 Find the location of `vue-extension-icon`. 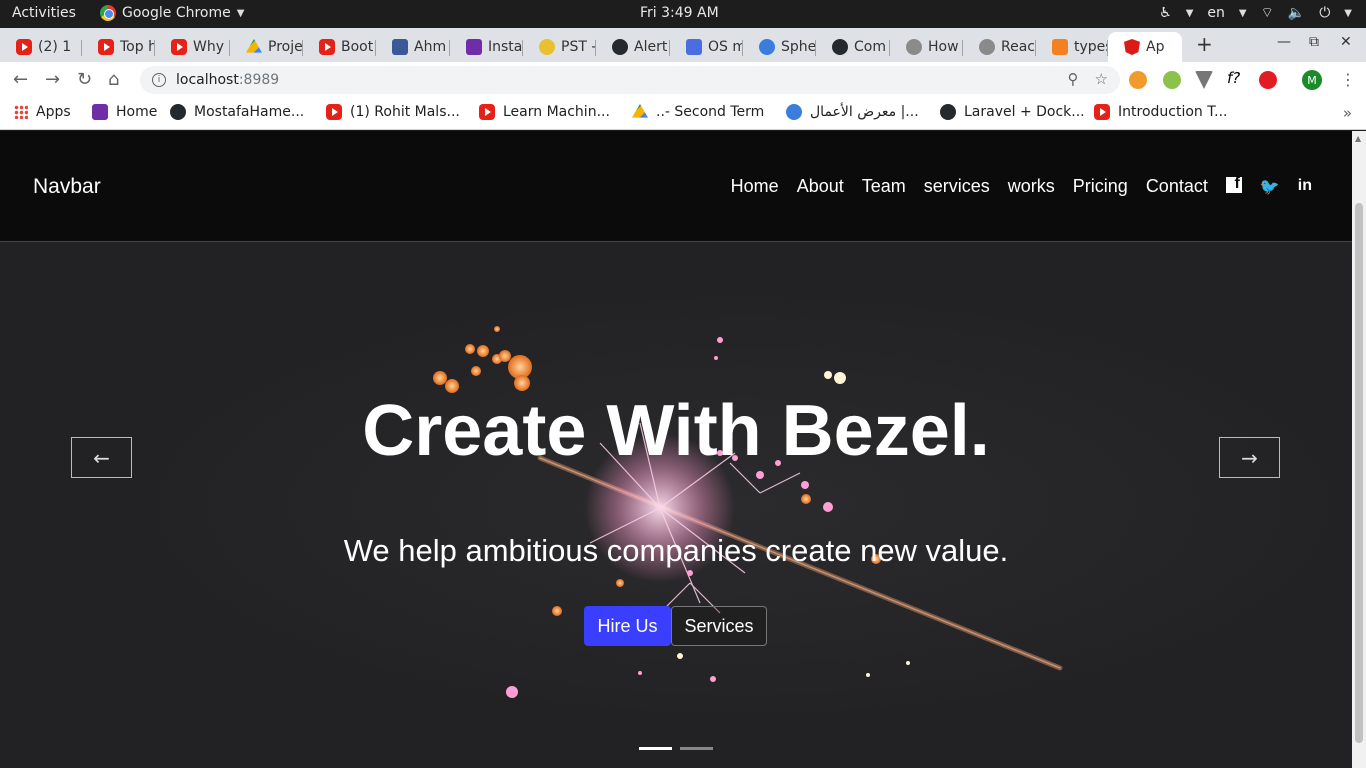

vue-extension-icon is located at coordinates (1204, 80).